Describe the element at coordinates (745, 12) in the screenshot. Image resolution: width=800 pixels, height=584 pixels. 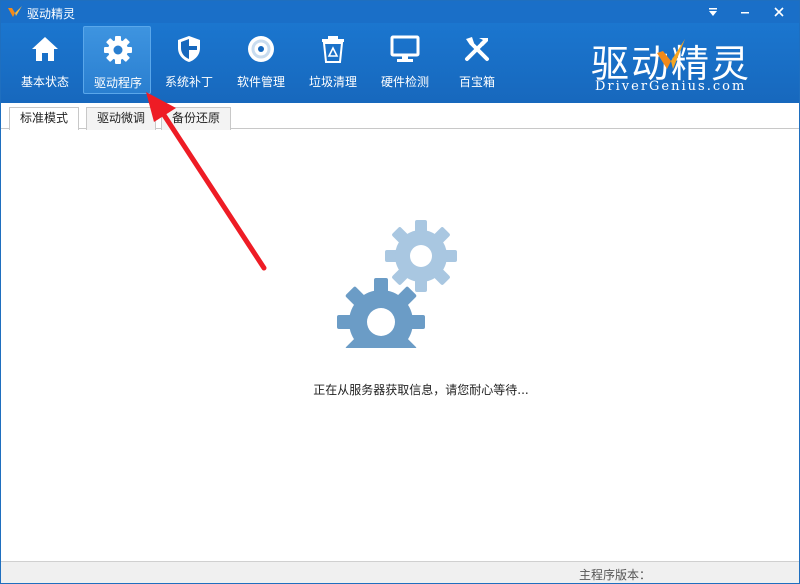
I see `minimize-icon` at that location.